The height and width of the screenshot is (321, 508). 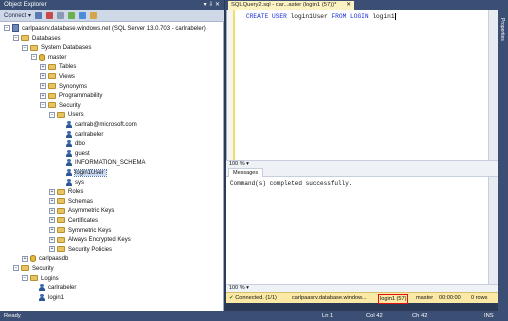 What do you see at coordinates (39, 15) in the screenshot?
I see `connect-icon` at bounding box center [39, 15].